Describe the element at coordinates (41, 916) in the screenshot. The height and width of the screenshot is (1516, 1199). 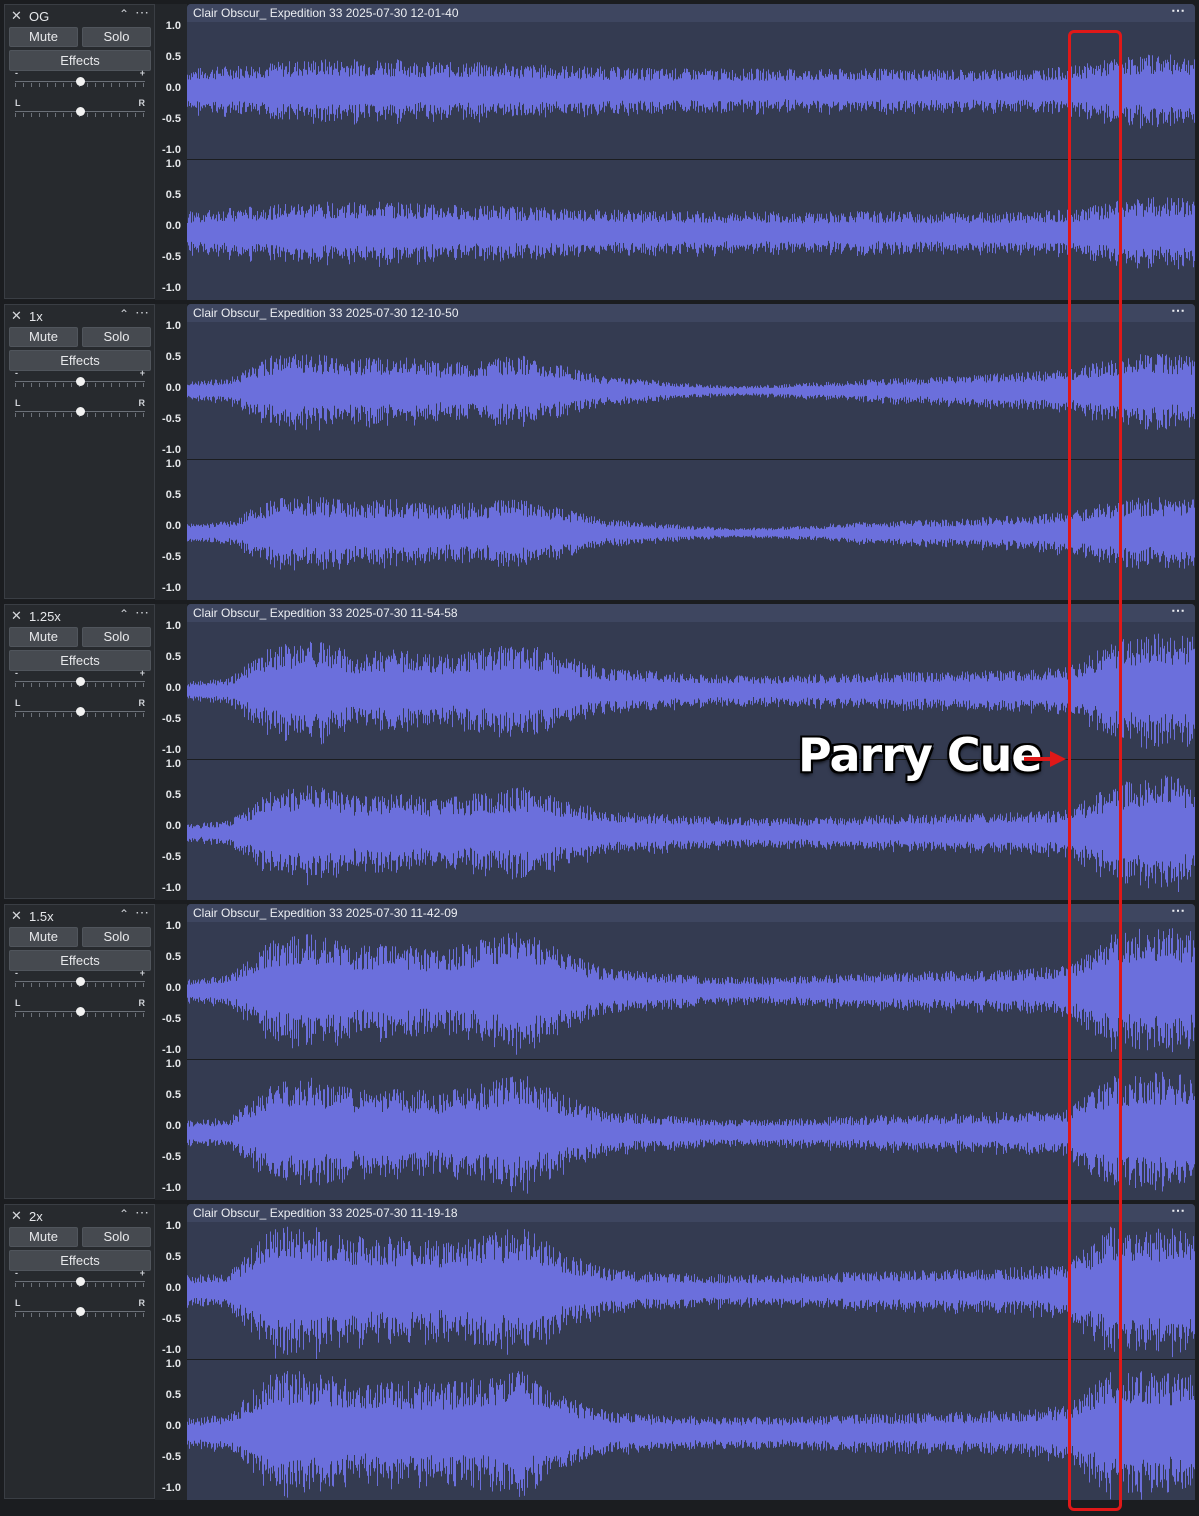
I see `track-name: 1.5x` at that location.